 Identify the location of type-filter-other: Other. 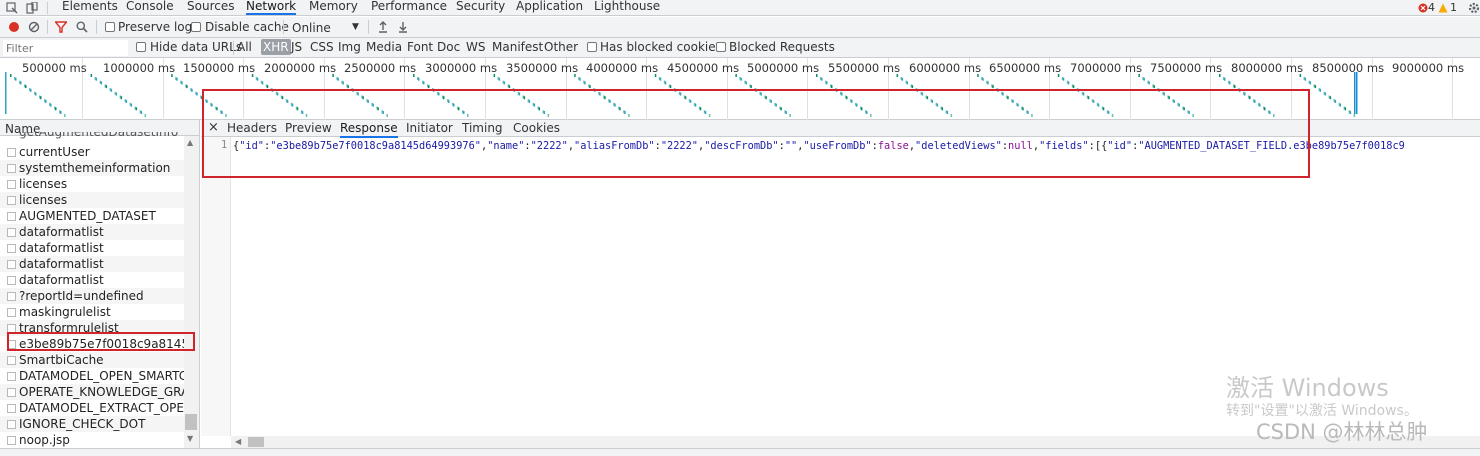
(561, 47).